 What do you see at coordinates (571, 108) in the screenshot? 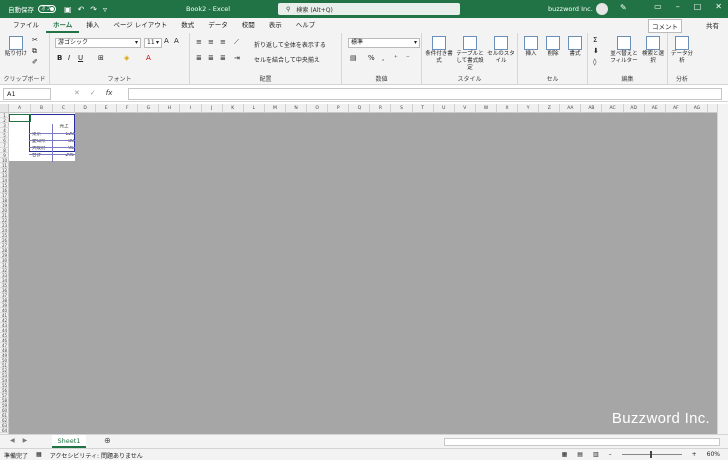
I see `column-header: AA` at bounding box center [571, 108].